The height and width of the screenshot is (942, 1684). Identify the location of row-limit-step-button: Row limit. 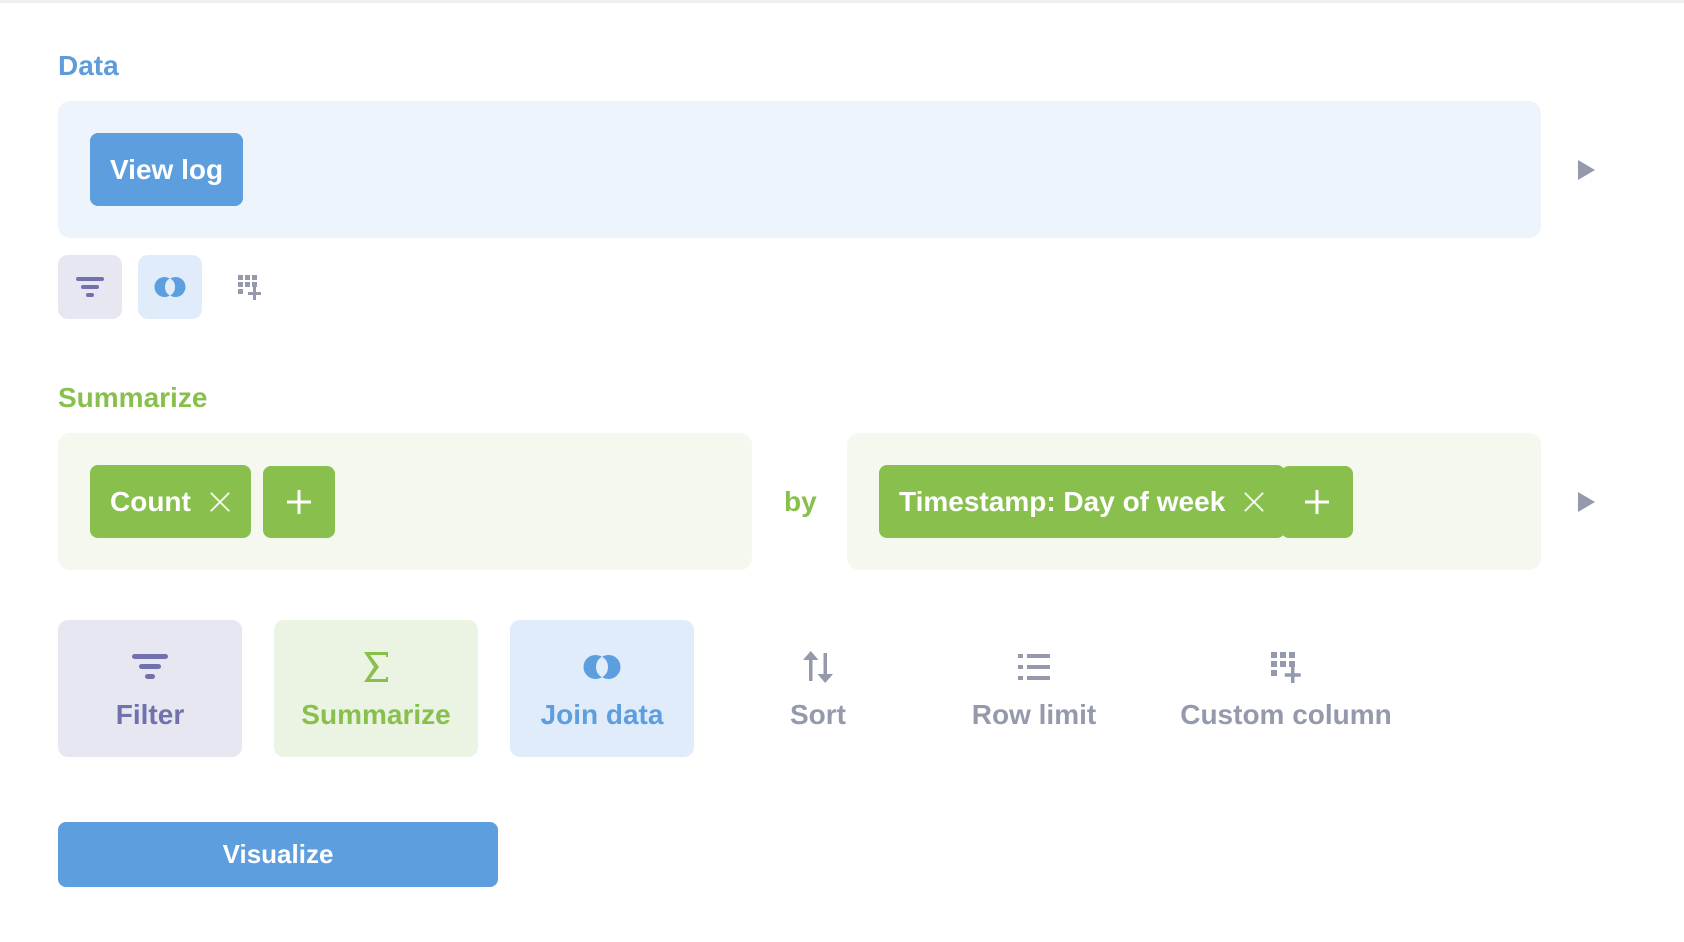
(1034, 688).